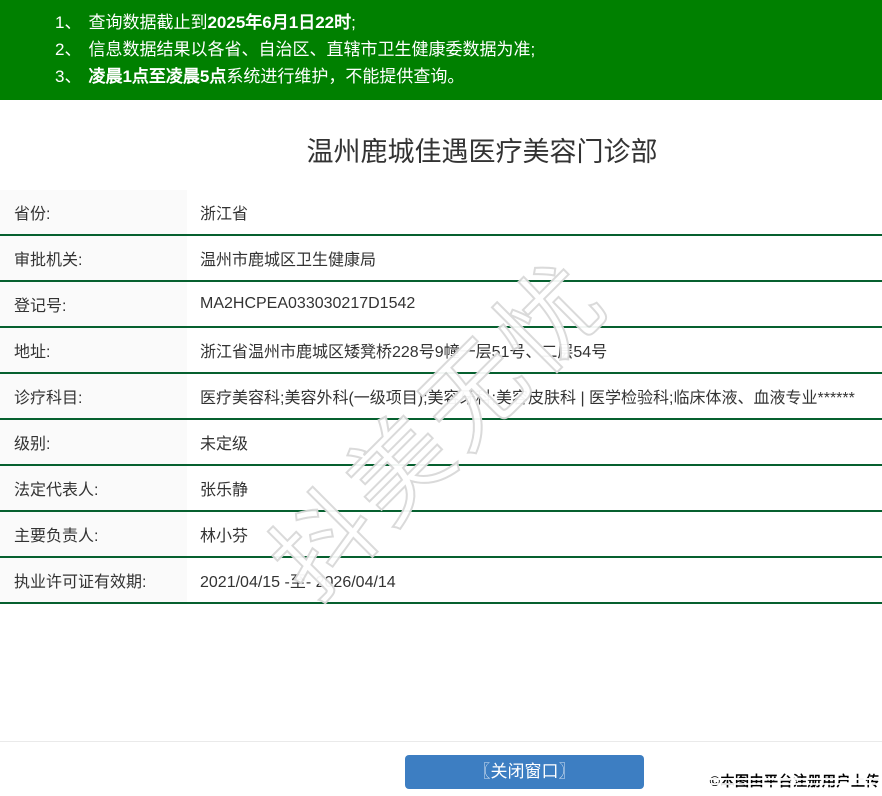  Describe the element at coordinates (441, 535) in the screenshot. I see `table-row-principal: 主要负责人: 林小芬` at that location.